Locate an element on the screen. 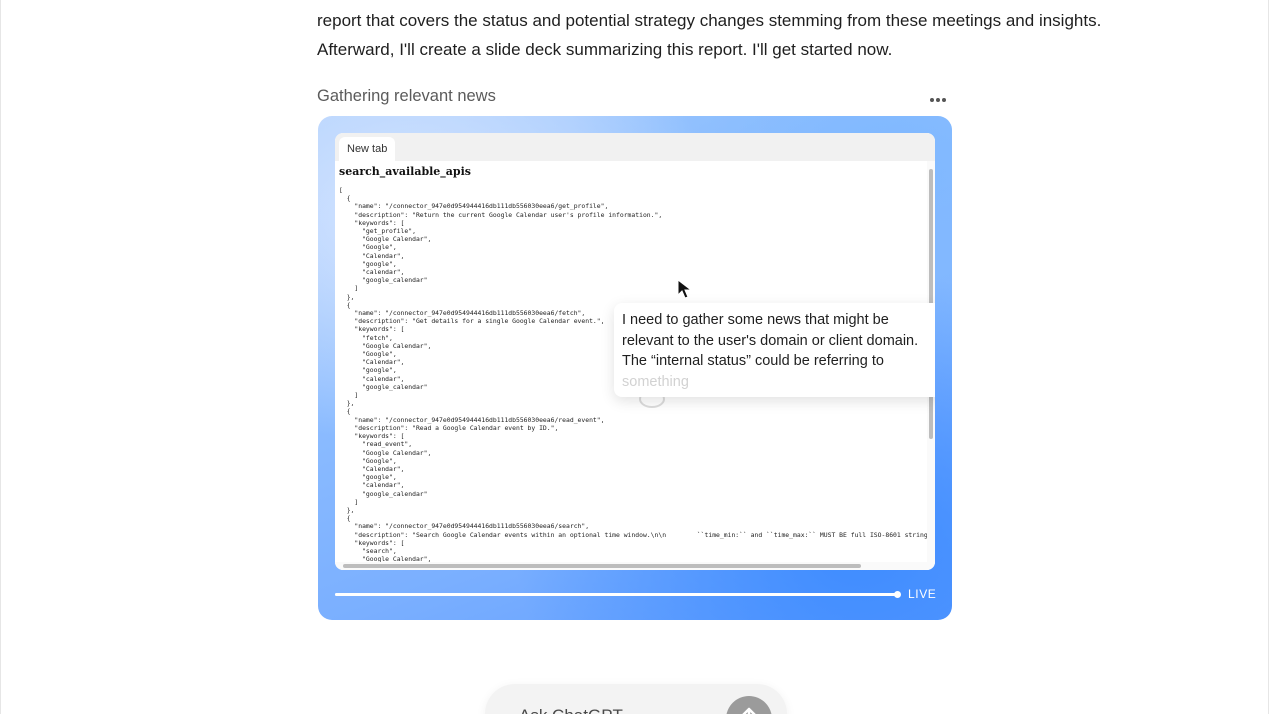 The height and width of the screenshot is (714, 1269). progress-fill is located at coordinates (617, 594).